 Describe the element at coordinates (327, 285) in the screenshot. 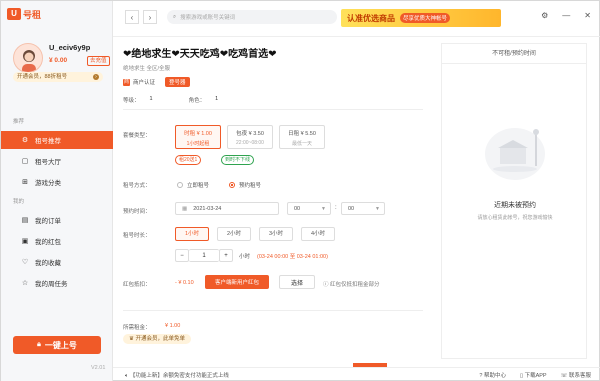

I see `info-icon: ⓘ` at that location.